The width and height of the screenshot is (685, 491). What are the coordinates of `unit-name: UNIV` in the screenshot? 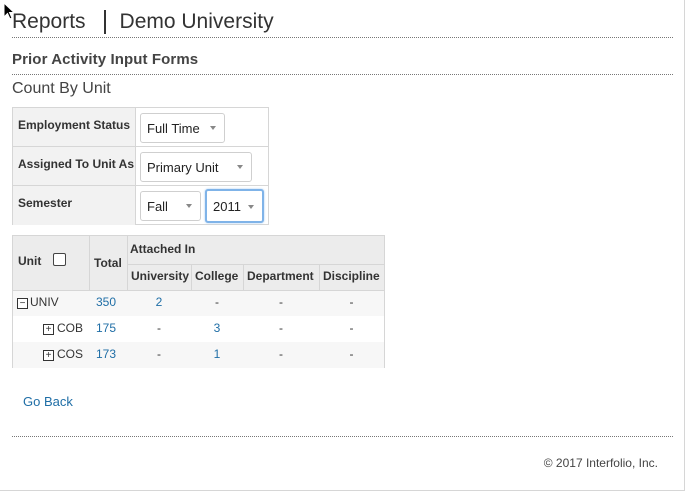 It's located at (44, 302).